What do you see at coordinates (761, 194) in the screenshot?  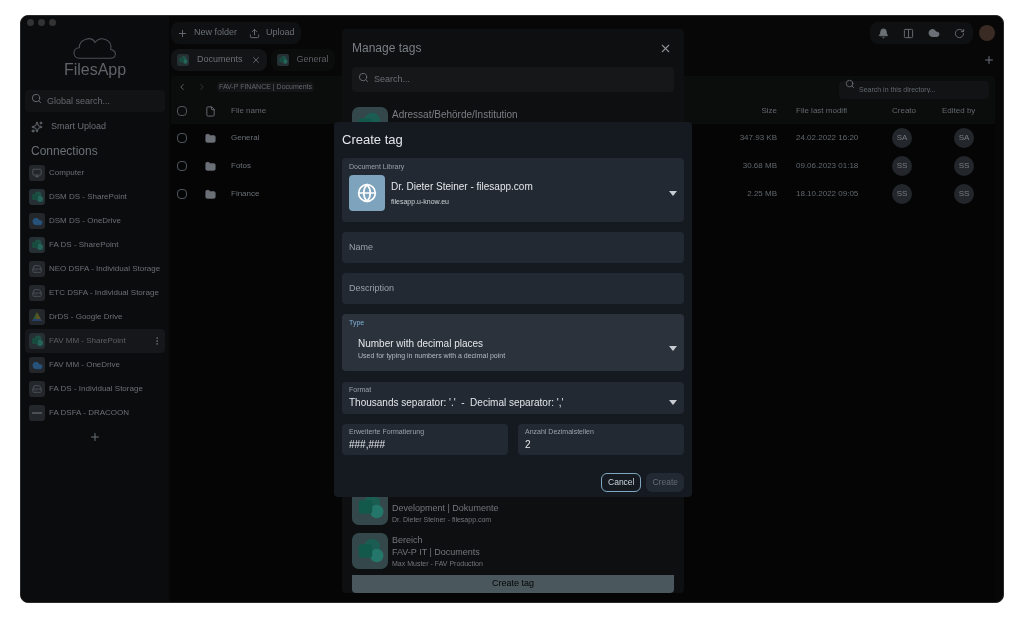 I see `file-size: 2.25 MB` at bounding box center [761, 194].